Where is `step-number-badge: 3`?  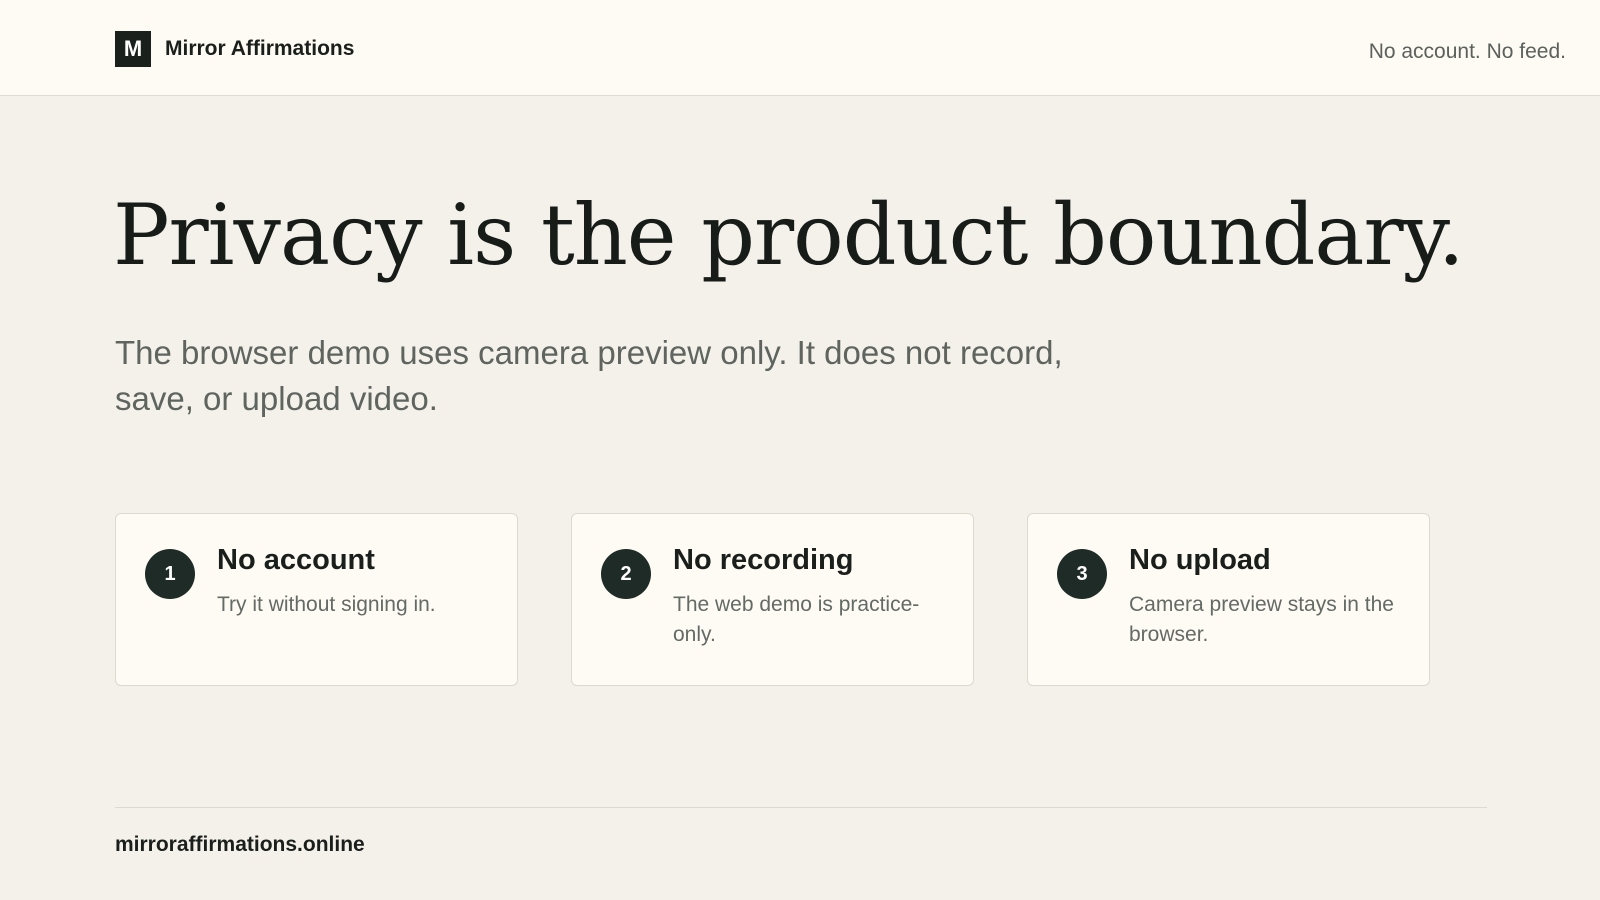 step-number-badge: 3 is located at coordinates (1082, 574).